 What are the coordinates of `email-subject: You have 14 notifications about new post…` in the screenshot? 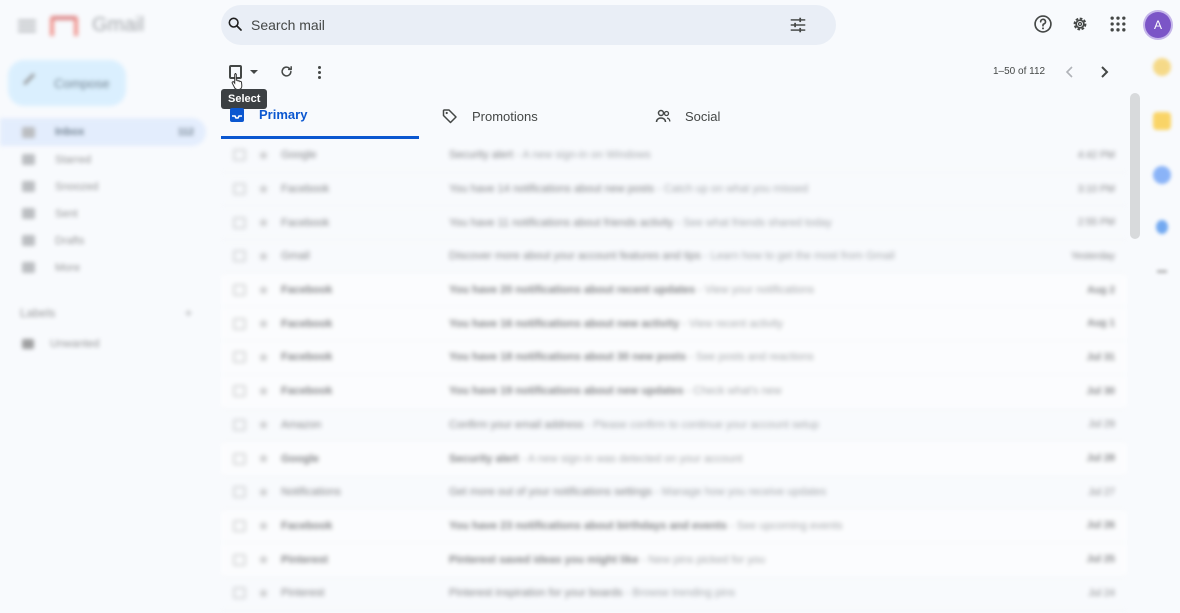 It's located at (552, 189).